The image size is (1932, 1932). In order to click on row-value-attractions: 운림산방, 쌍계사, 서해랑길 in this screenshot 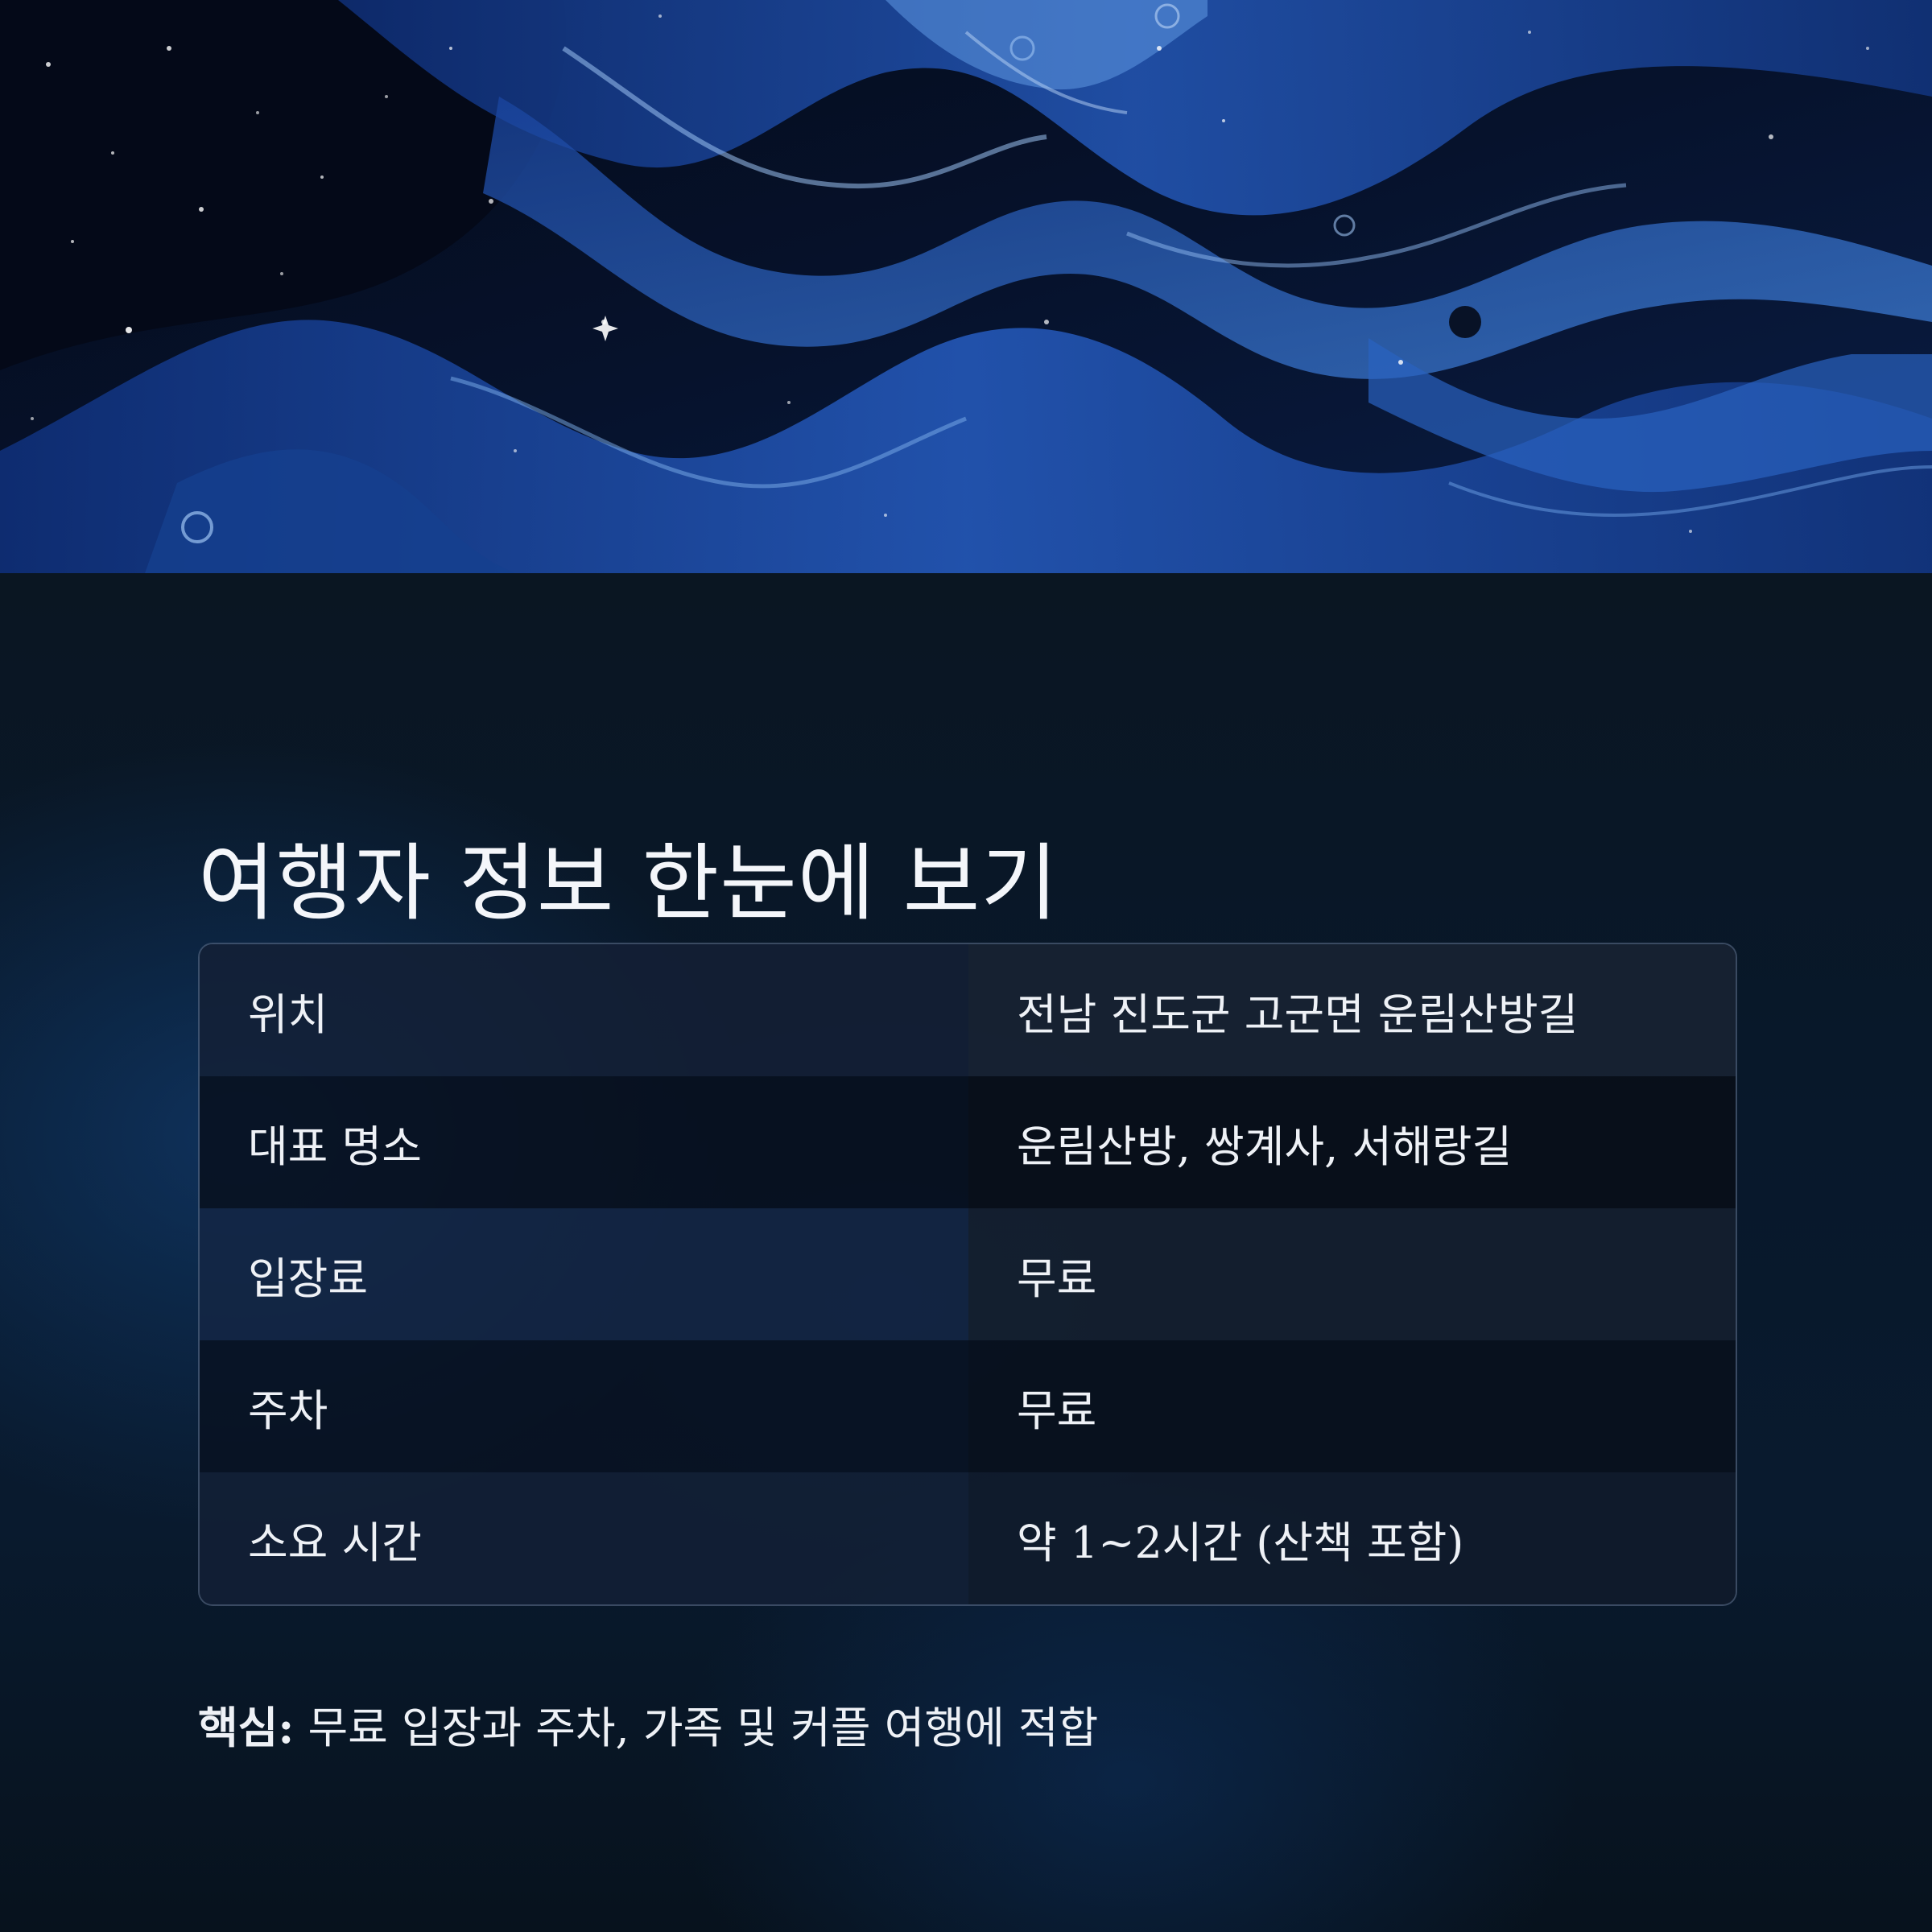, I will do `click(1352, 1142)`.